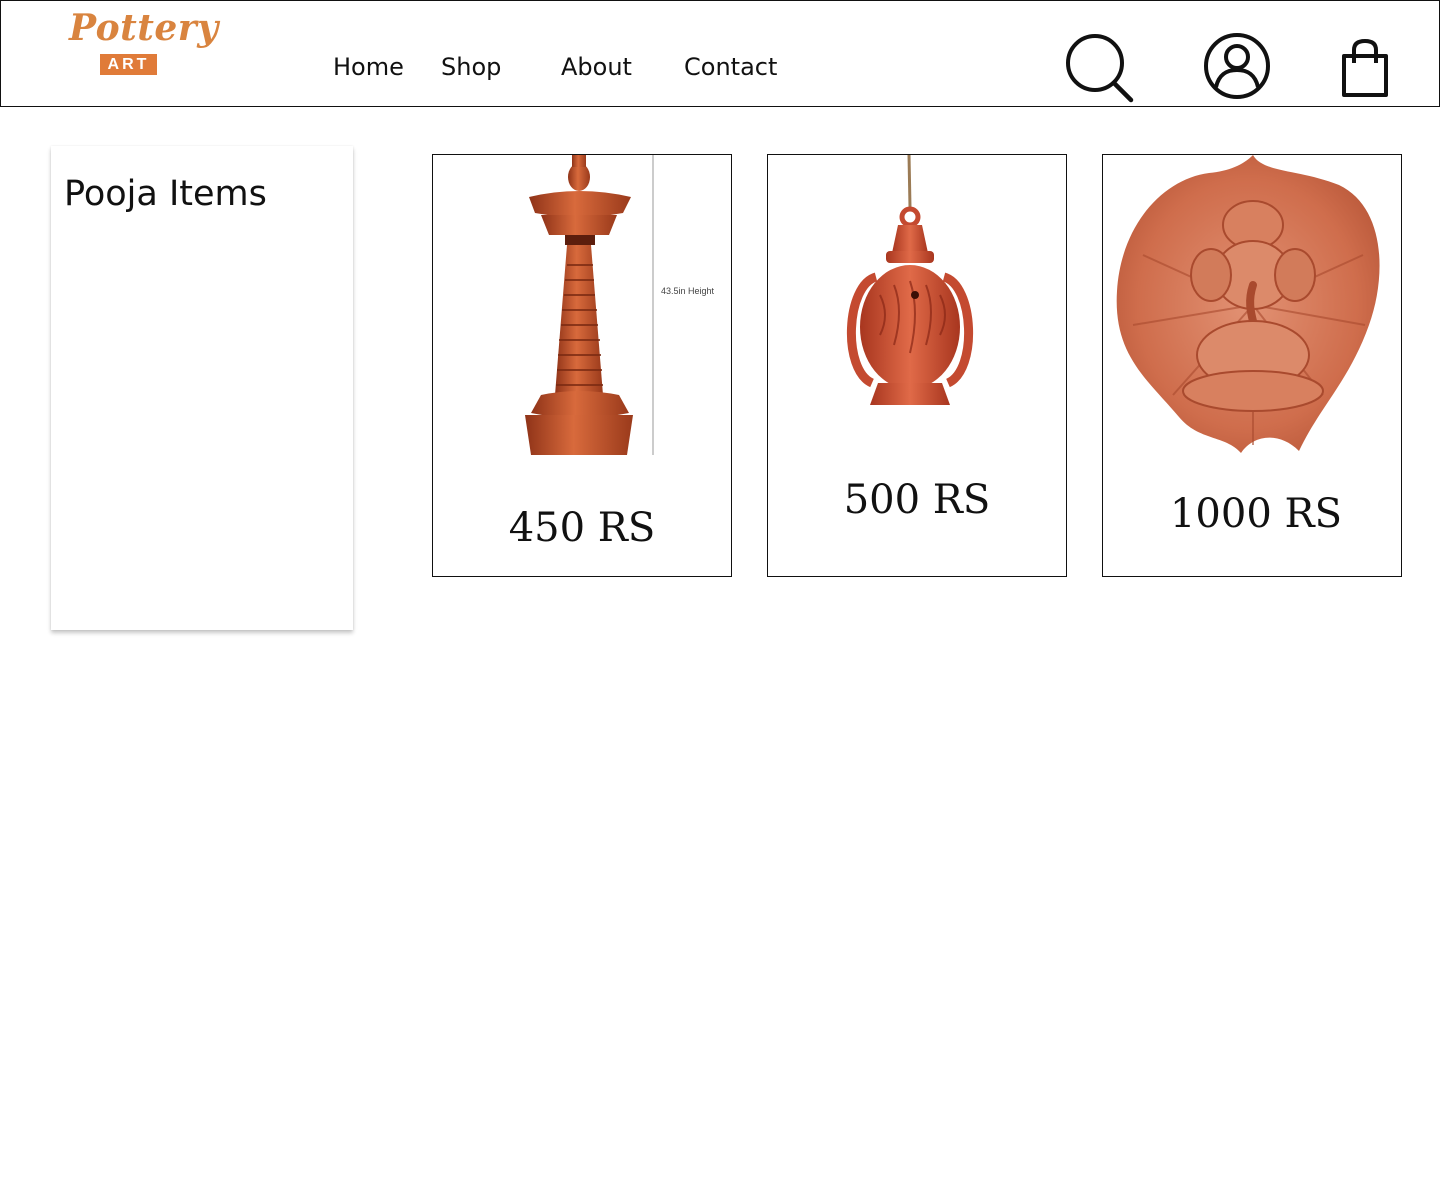  Describe the element at coordinates (730, 67) in the screenshot. I see `nav-contact: Contact` at that location.